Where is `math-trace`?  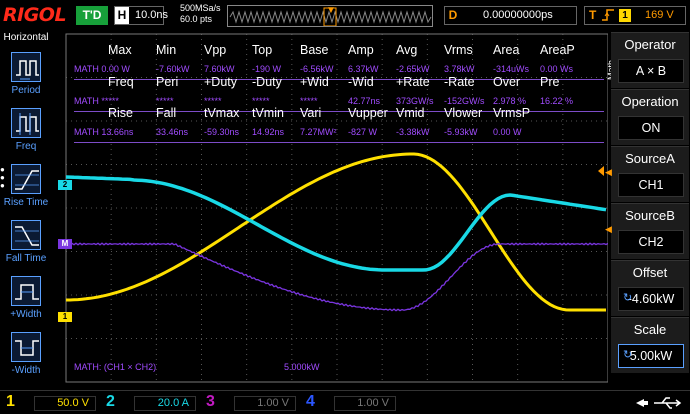
math-trace is located at coordinates (336, 277).